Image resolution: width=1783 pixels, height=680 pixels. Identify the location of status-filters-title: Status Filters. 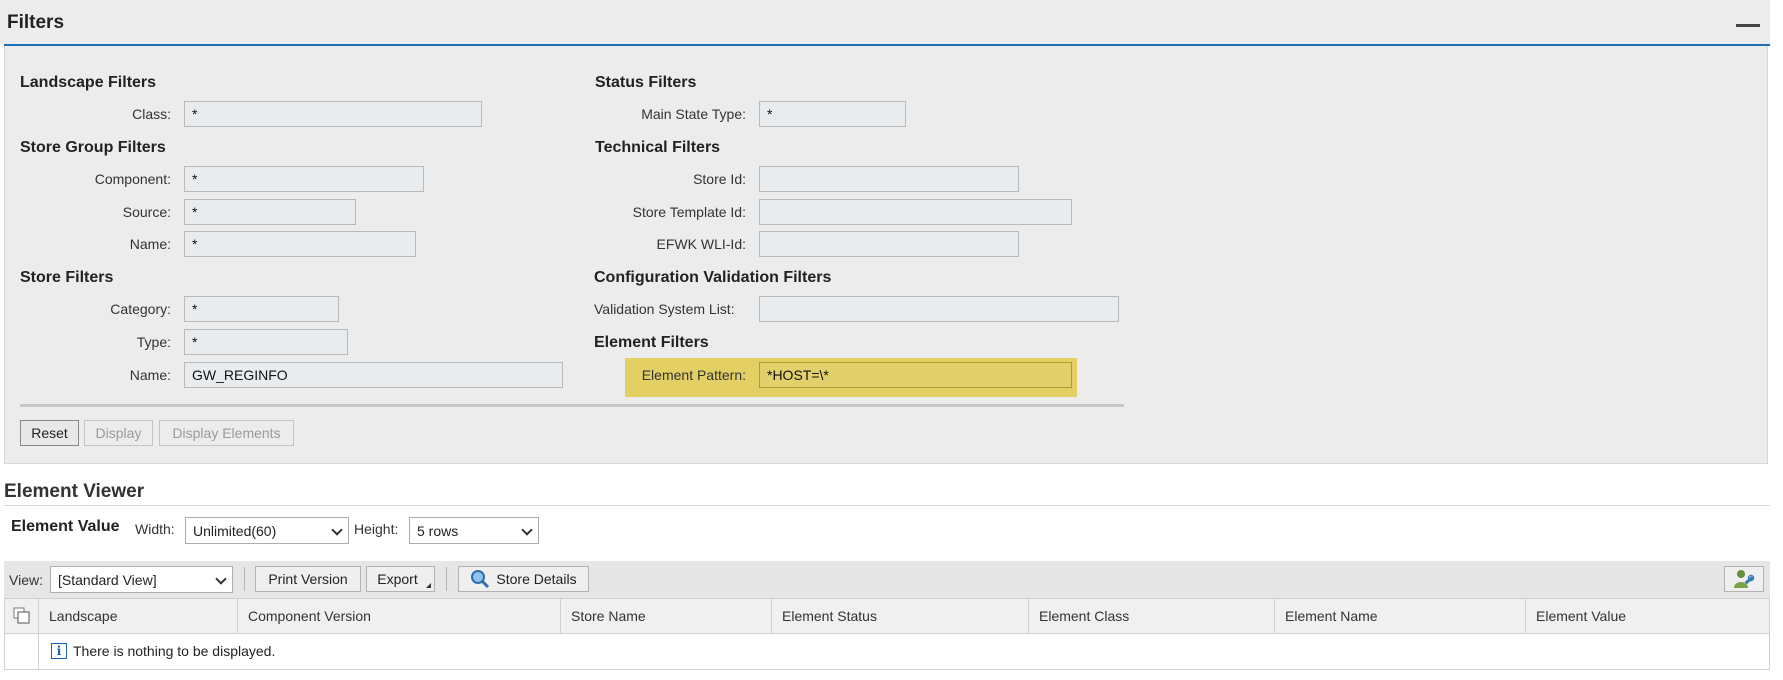
(646, 82).